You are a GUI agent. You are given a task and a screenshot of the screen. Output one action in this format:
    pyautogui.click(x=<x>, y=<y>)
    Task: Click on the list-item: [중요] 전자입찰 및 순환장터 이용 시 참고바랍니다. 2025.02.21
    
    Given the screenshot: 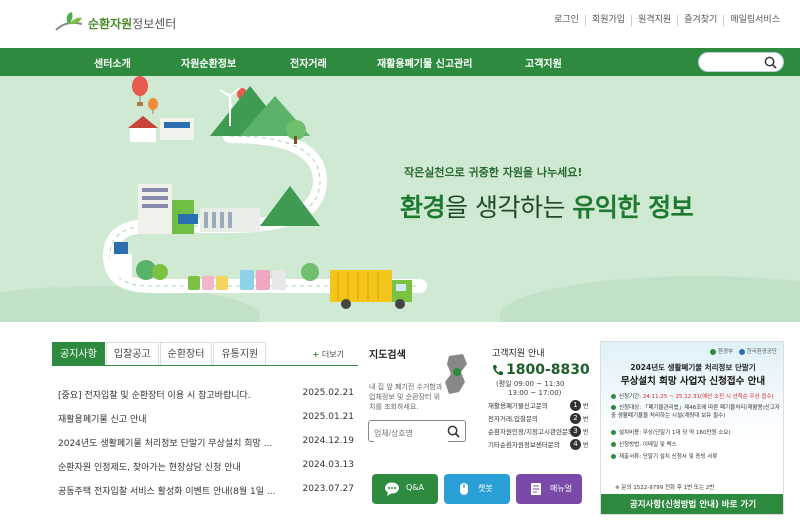 What is the action you would take?
    pyautogui.click(x=206, y=396)
    